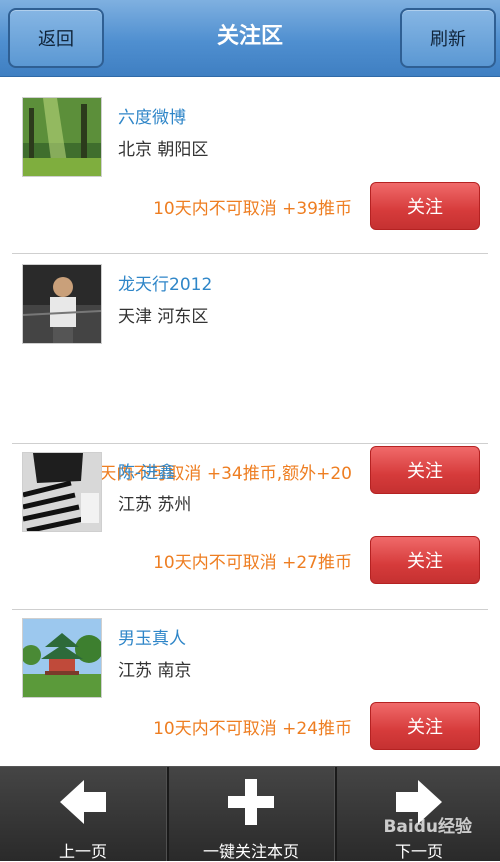  What do you see at coordinates (56, 38) in the screenshot?
I see `back-button: 返回` at bounding box center [56, 38].